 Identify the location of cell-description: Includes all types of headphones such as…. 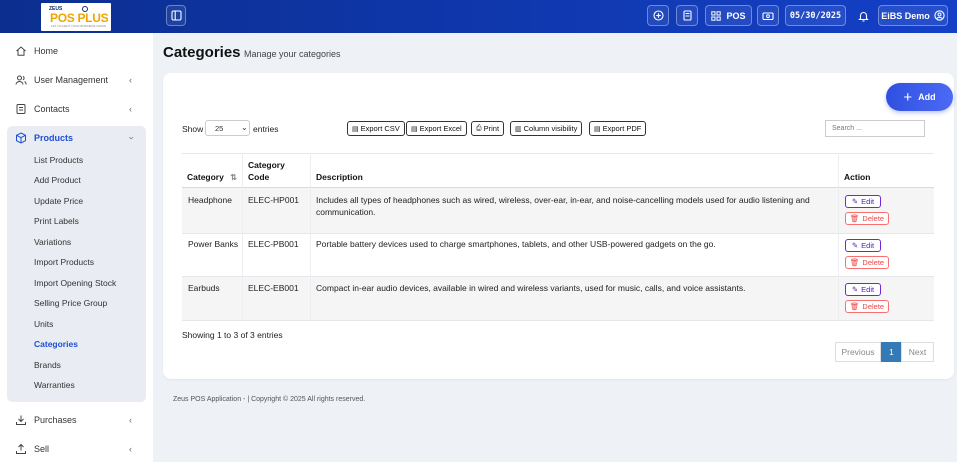
(563, 206).